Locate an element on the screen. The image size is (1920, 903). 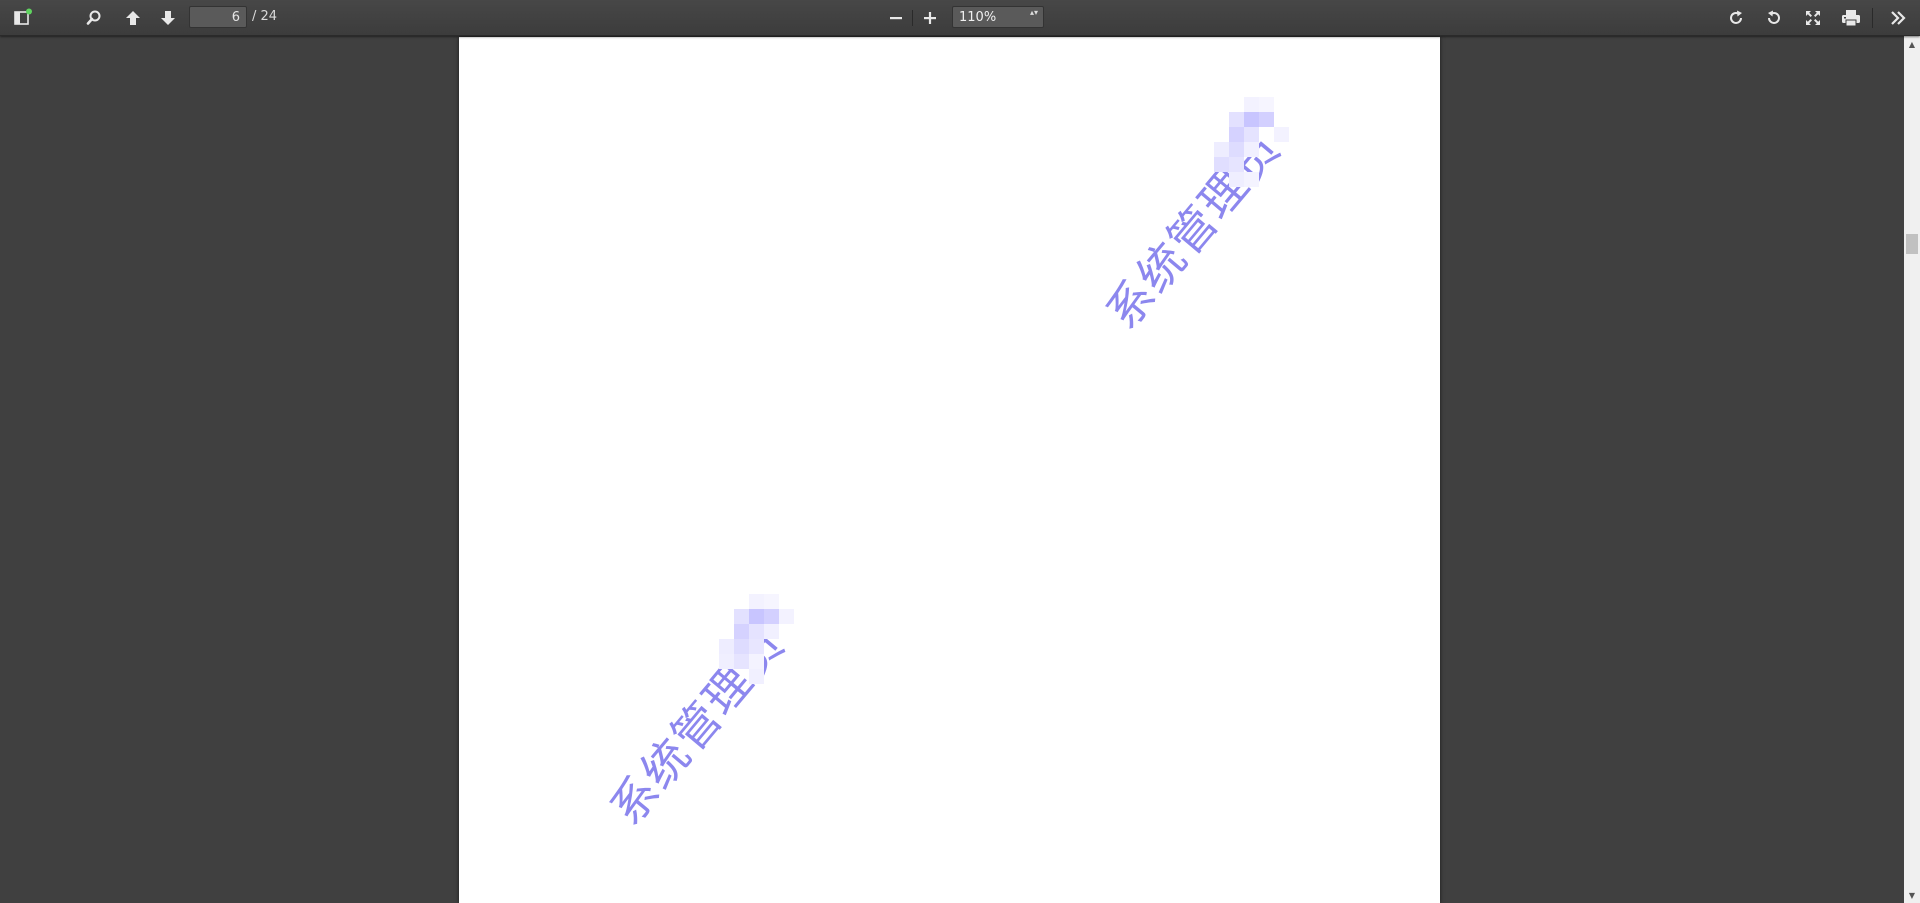
rotate-counterclockwise-button is located at coordinates (1774, 18).